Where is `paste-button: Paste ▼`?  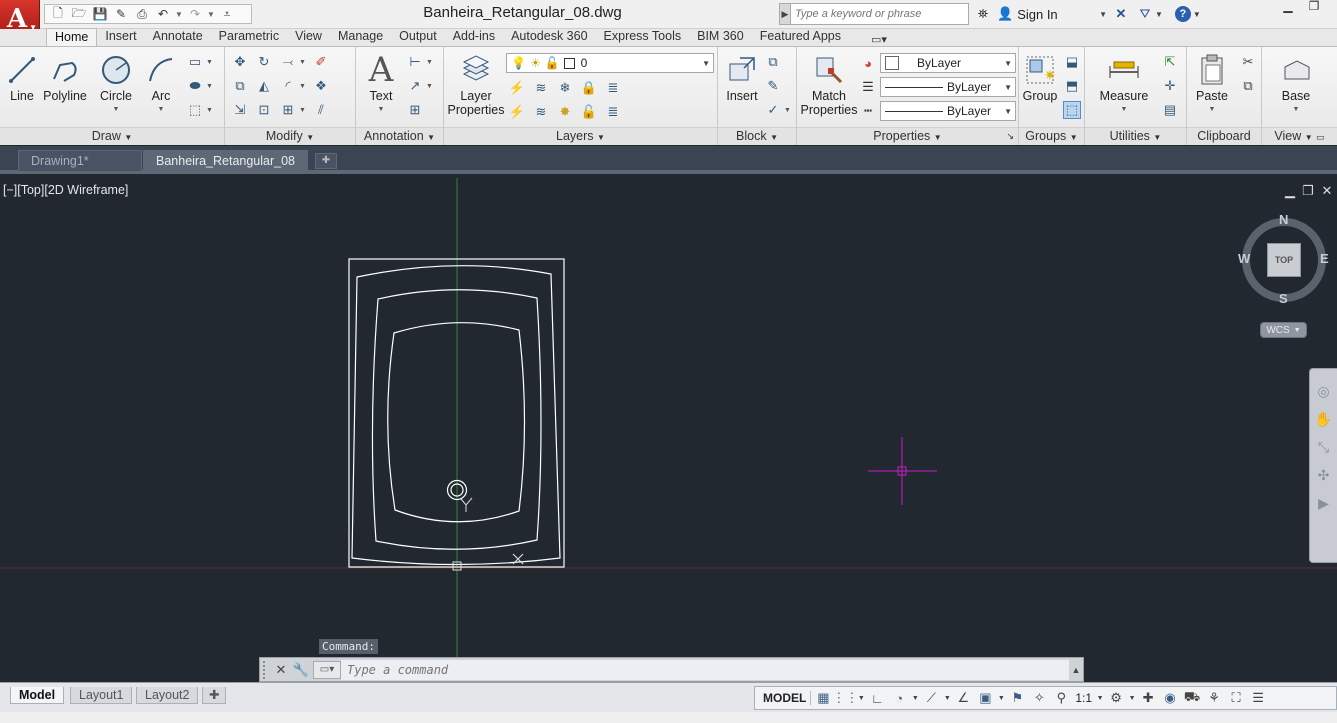 paste-button: Paste ▼ is located at coordinates (1212, 84).